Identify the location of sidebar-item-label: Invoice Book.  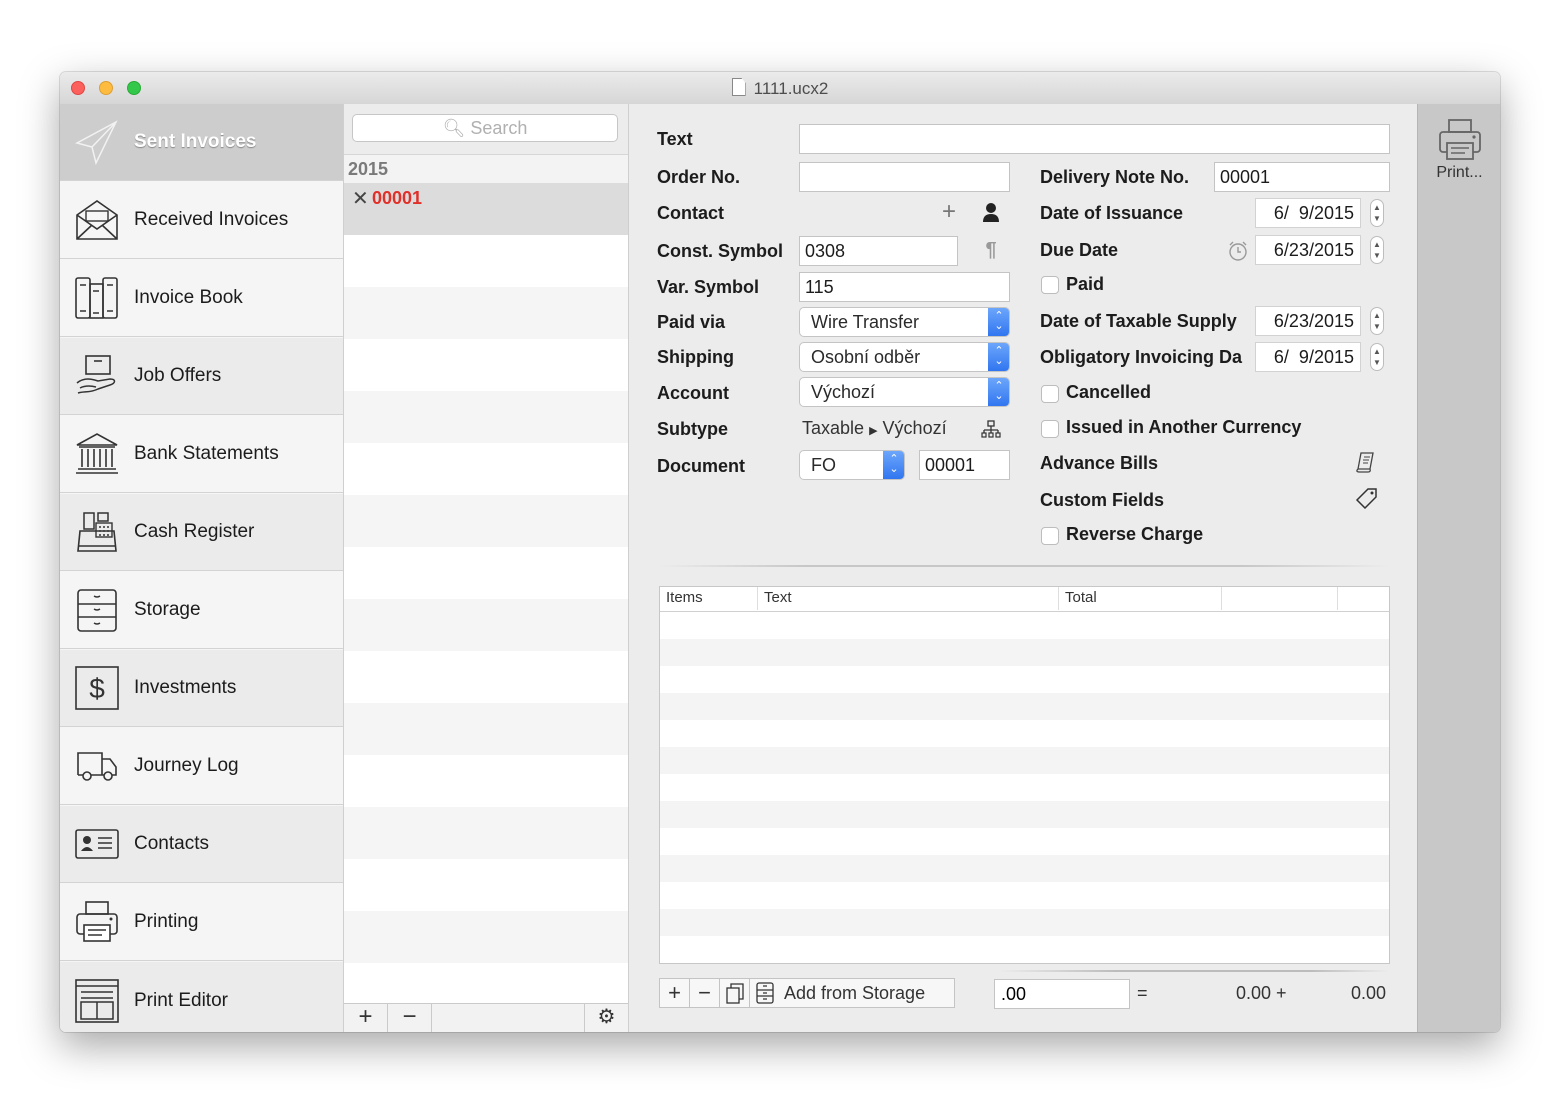
(188, 297).